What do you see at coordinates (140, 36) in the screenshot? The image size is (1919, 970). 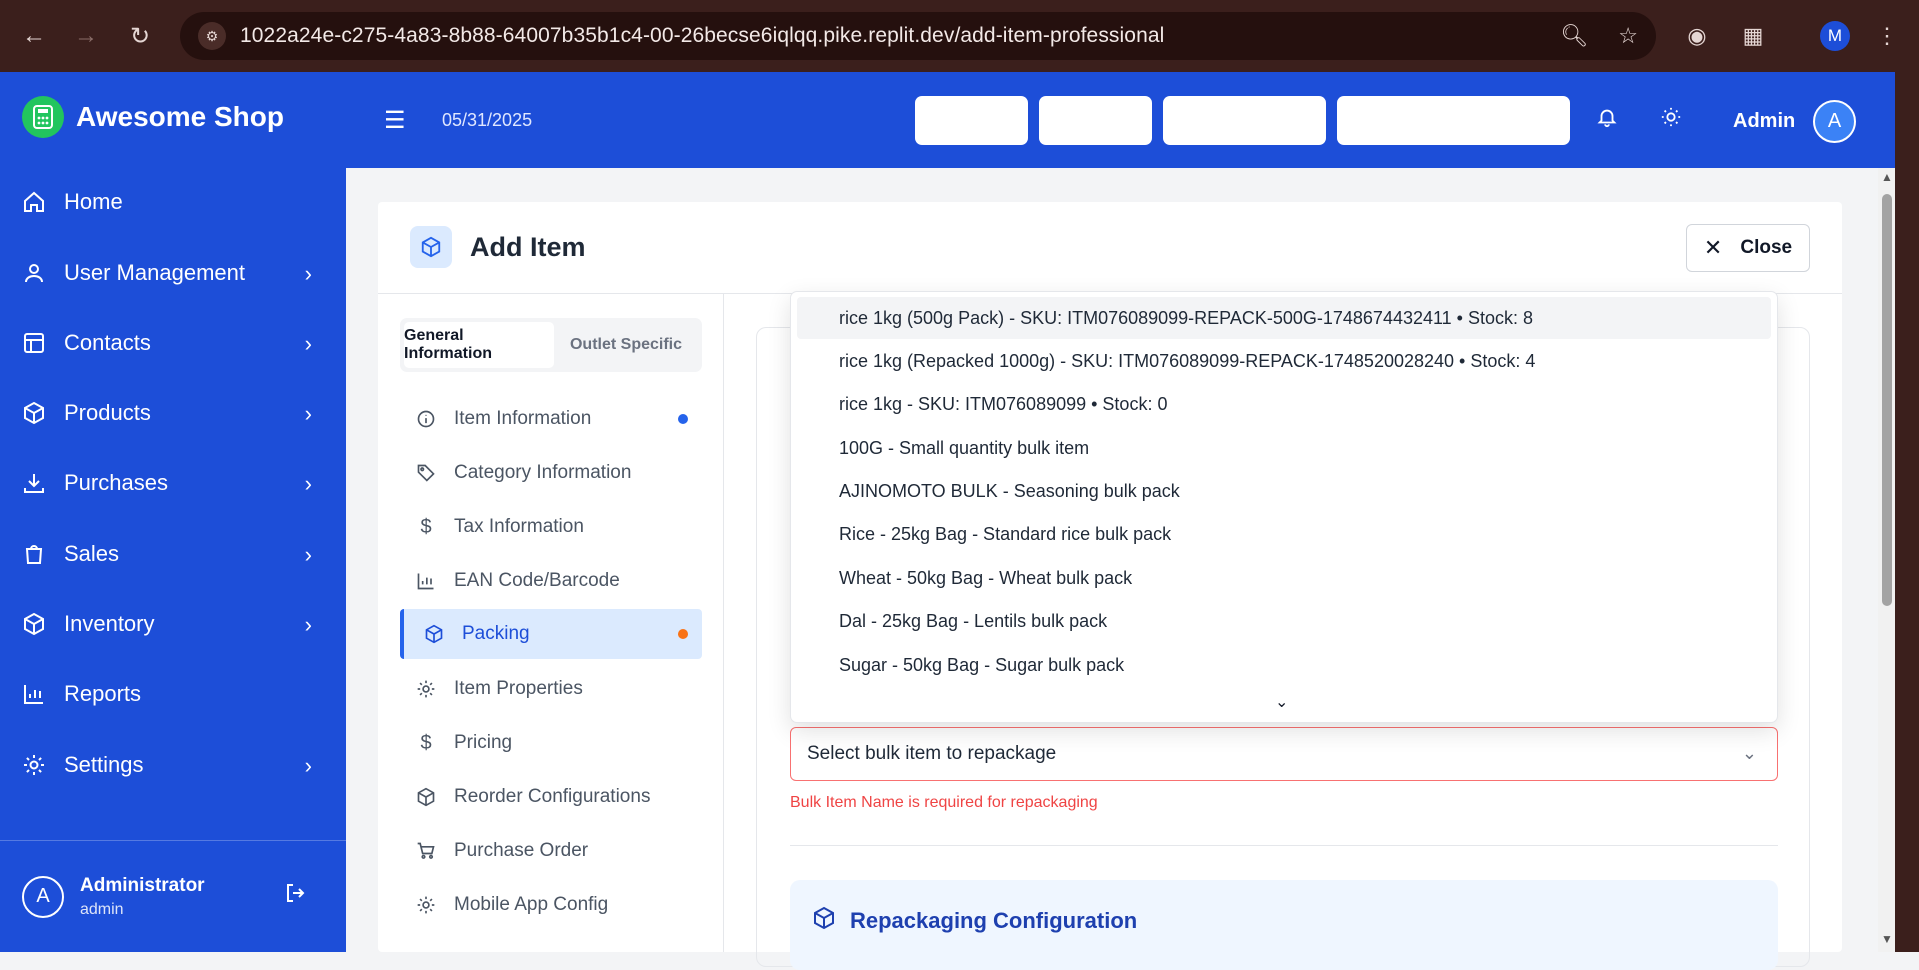 I see `reload-icon: ↻` at bounding box center [140, 36].